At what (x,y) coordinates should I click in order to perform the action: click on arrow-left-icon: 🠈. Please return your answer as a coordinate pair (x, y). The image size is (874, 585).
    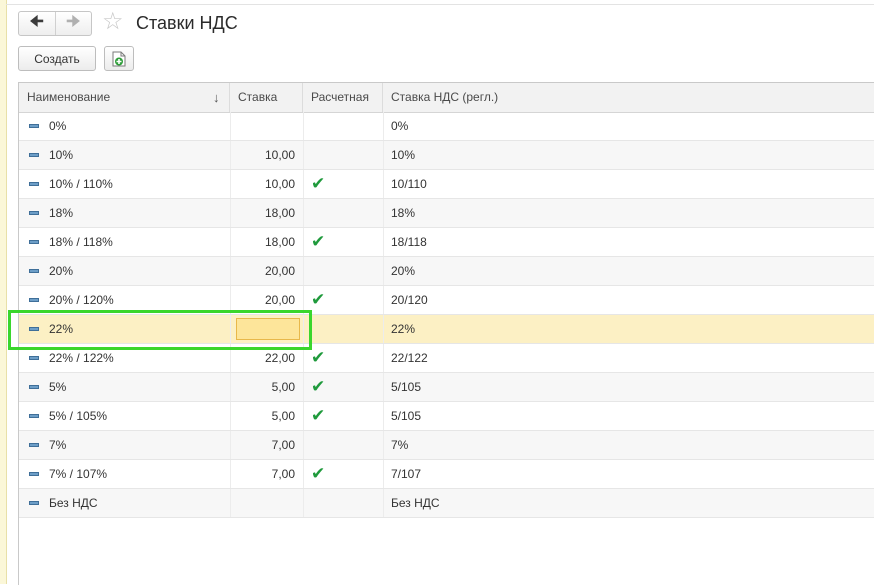
    Looking at the image, I should click on (36, 21).